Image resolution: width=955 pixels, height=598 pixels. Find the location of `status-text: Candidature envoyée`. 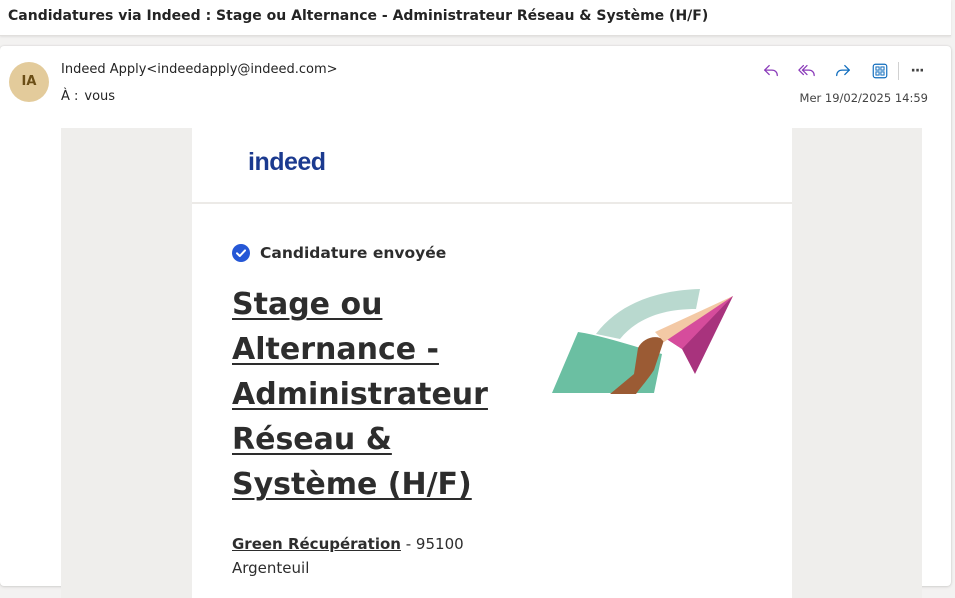

status-text: Candidature envoyée is located at coordinates (353, 253).